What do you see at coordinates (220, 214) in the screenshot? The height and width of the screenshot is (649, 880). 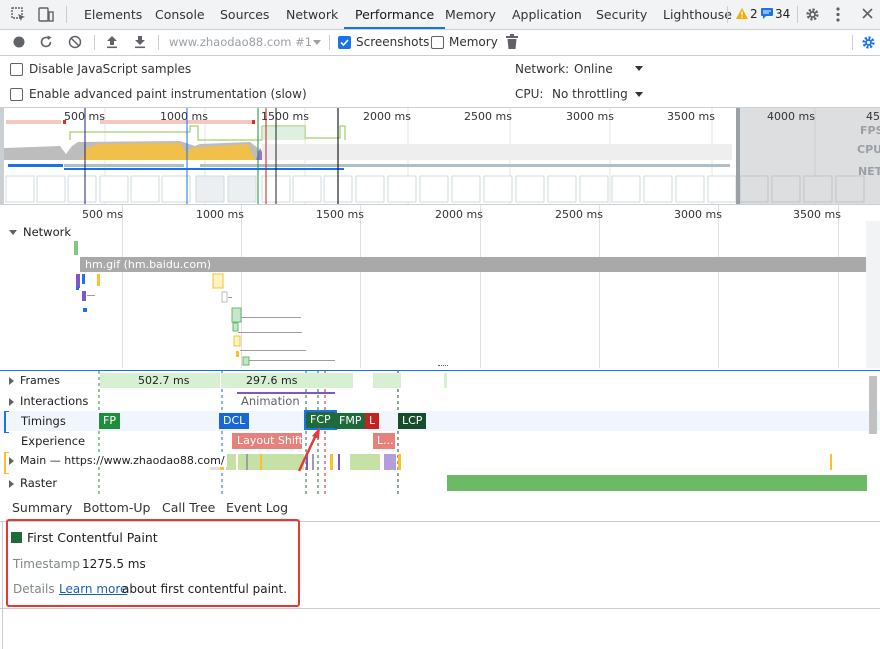 I see `timeline-tick: 1000 ms` at bounding box center [220, 214].